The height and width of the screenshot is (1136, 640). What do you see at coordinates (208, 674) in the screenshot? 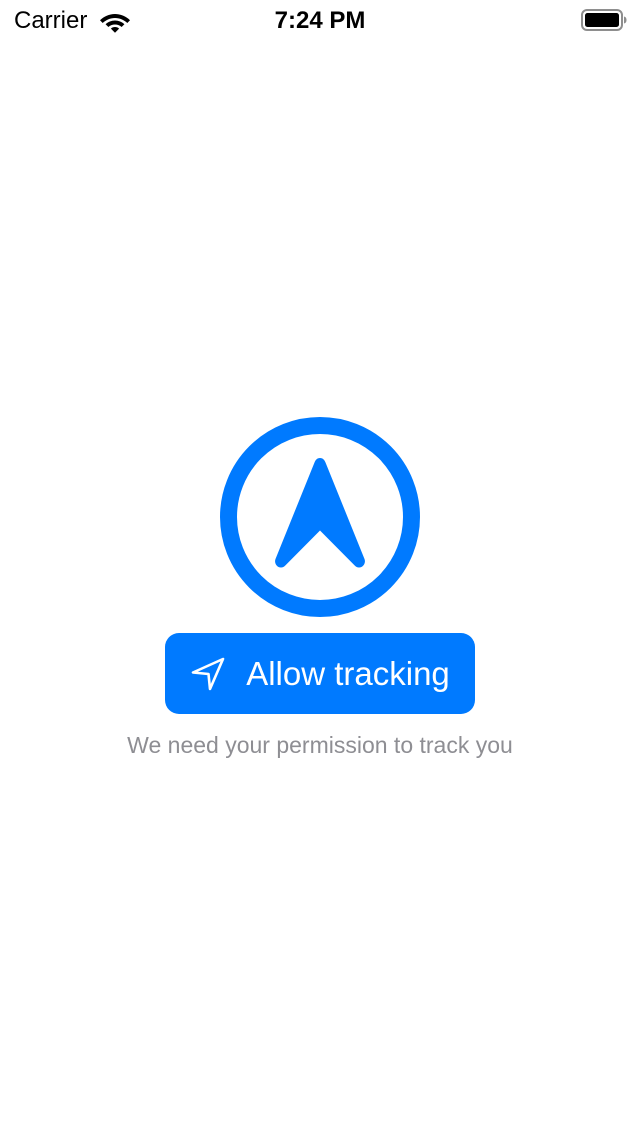
I see `location-arrow-outline-icon` at bounding box center [208, 674].